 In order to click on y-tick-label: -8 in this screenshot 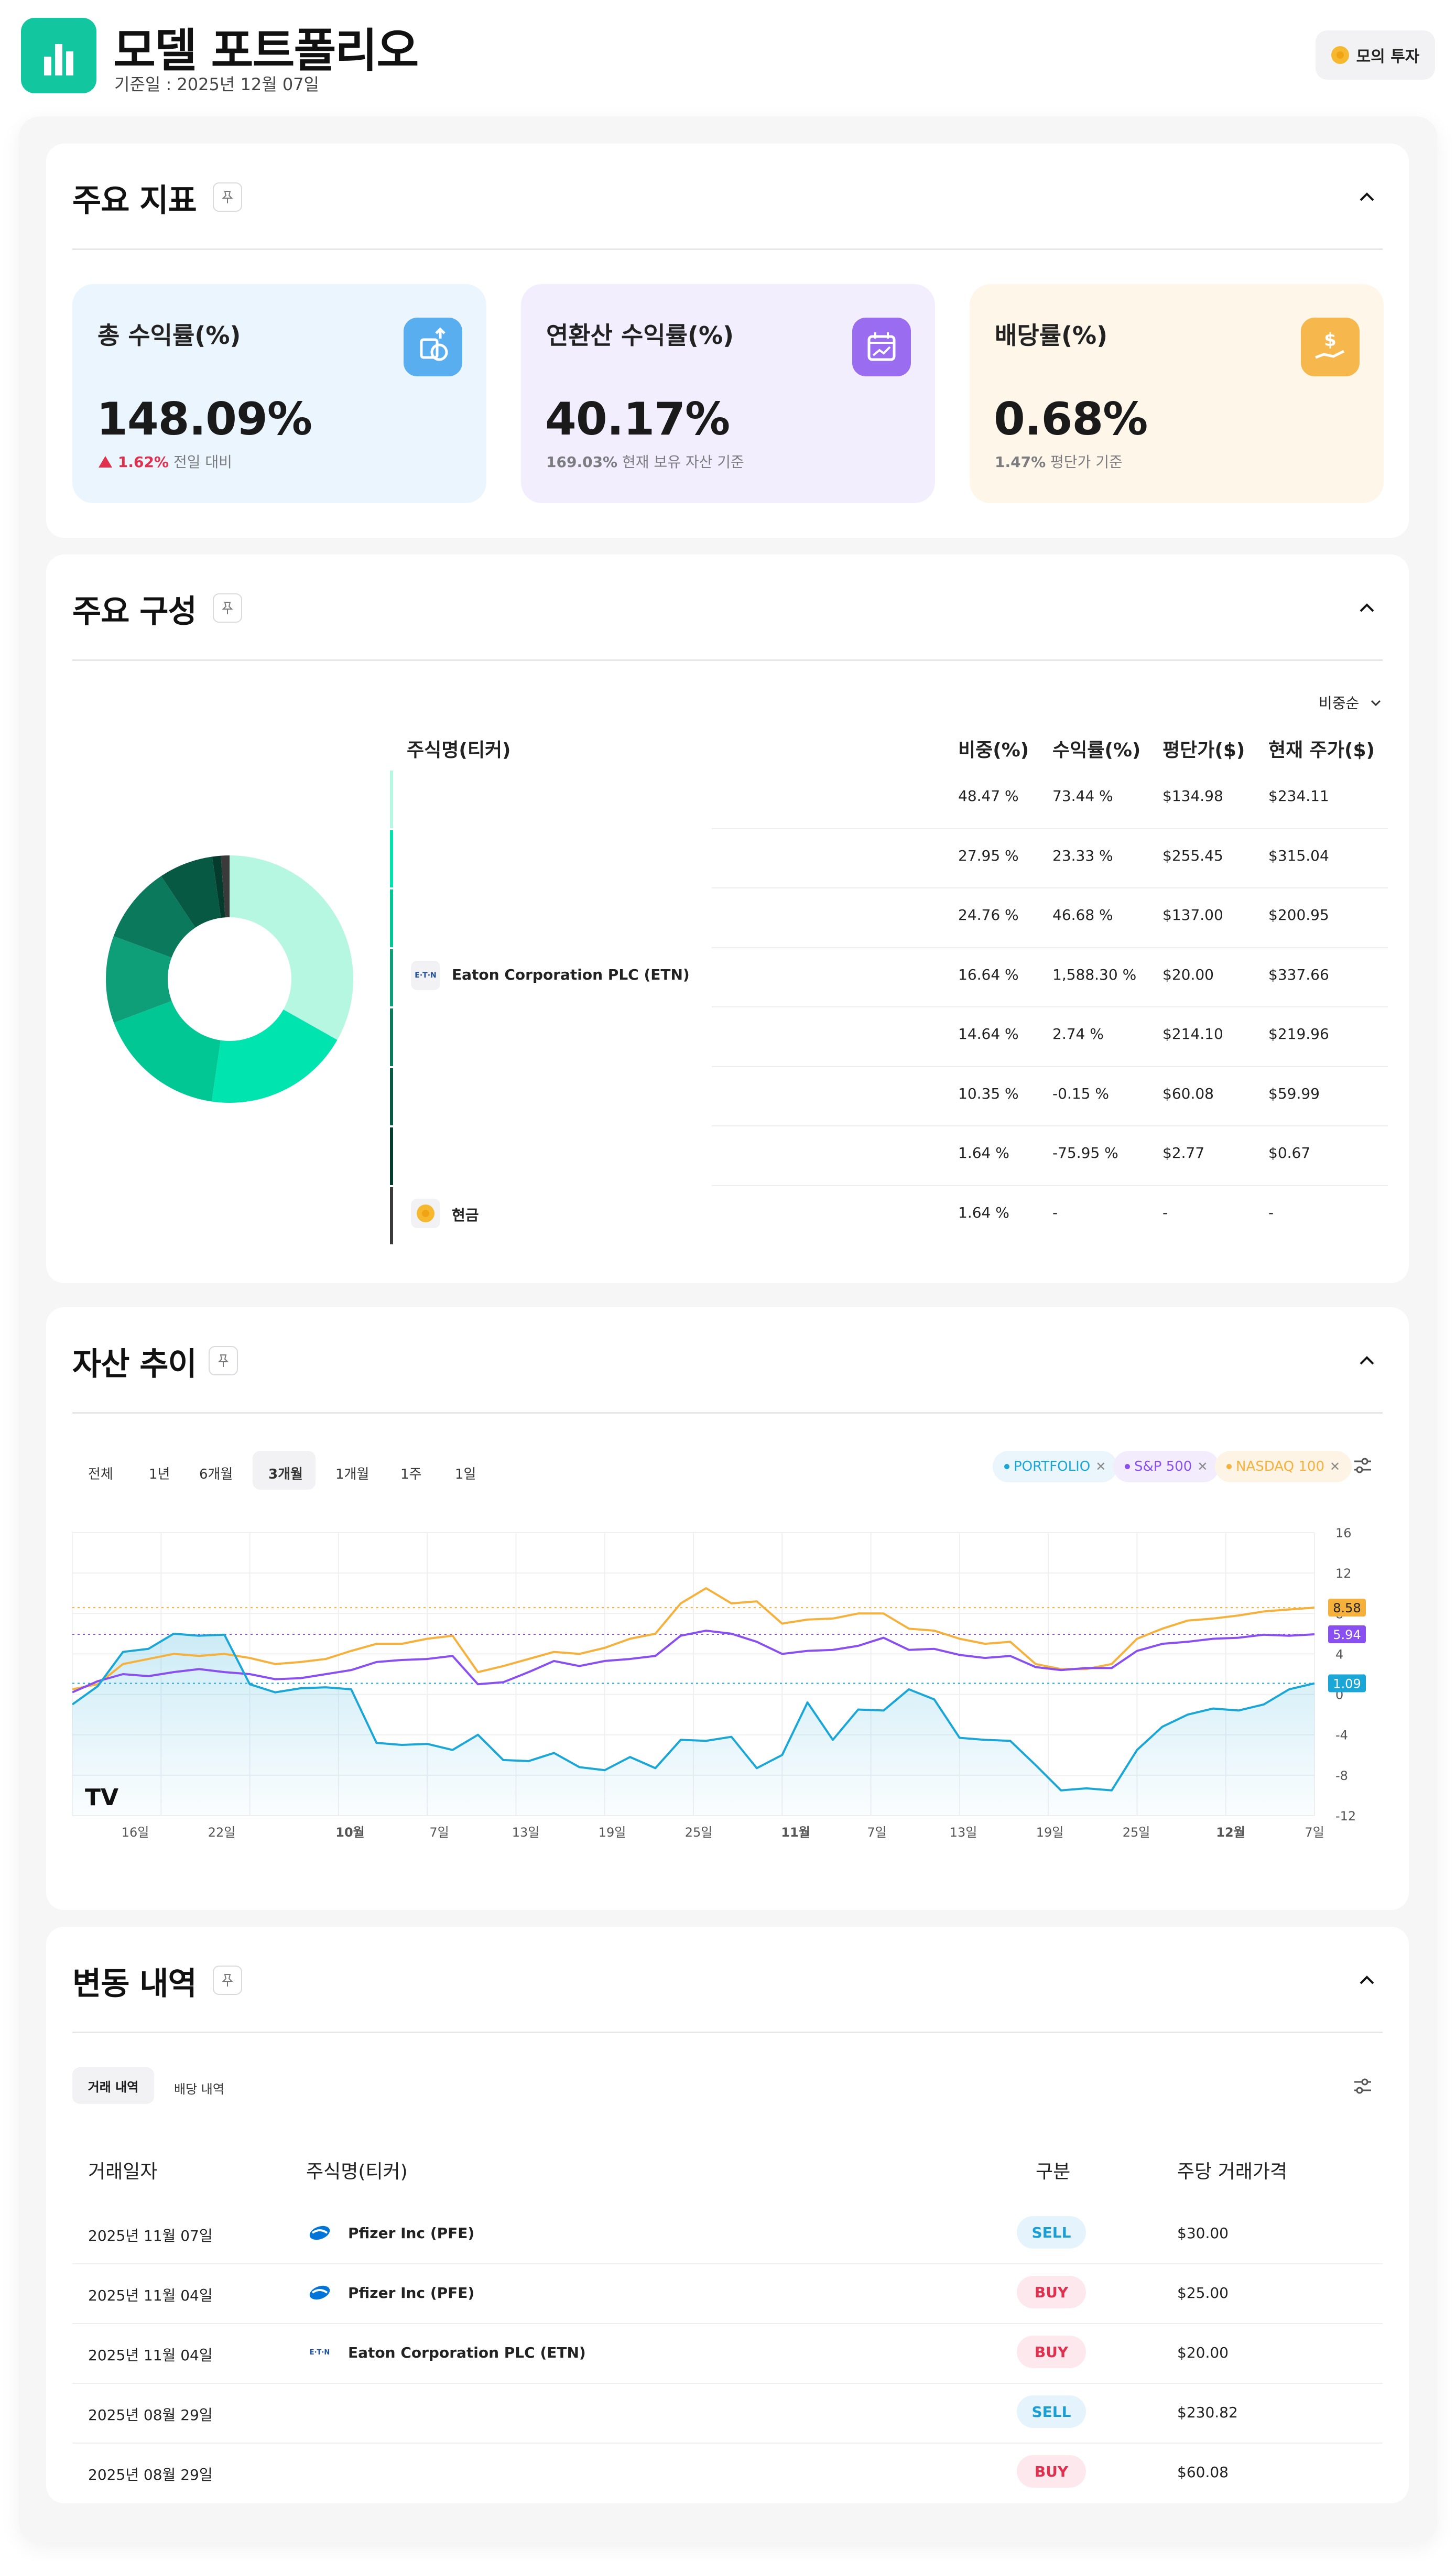, I will do `click(1342, 1775)`.